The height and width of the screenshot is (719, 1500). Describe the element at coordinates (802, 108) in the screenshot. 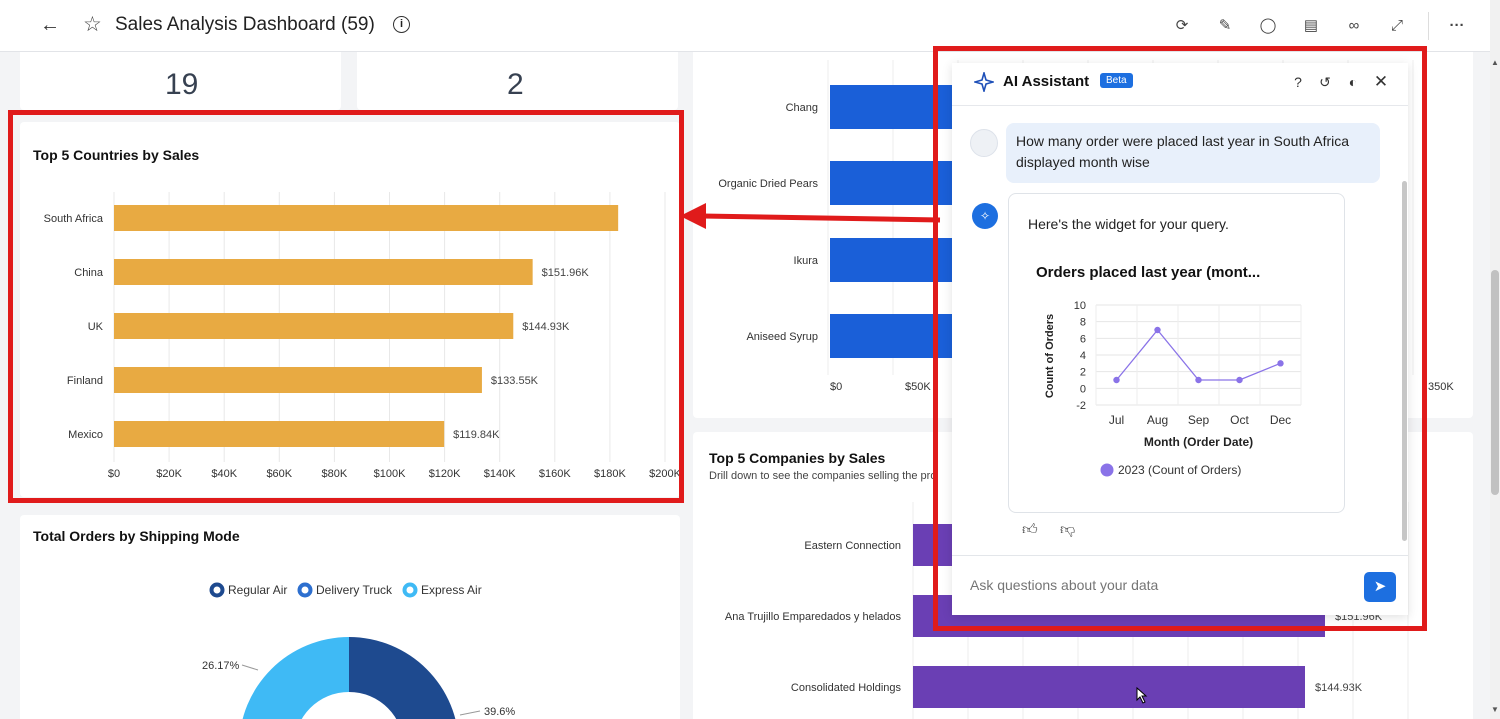

I see `category-label: Chang` at that location.